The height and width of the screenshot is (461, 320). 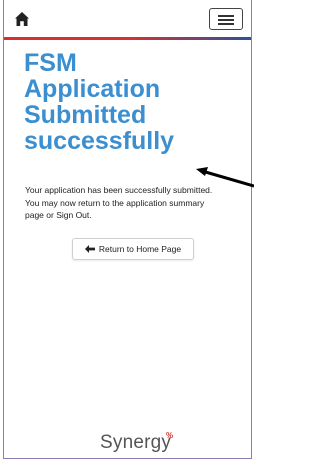 What do you see at coordinates (22, 19) in the screenshot?
I see `home-icon` at bounding box center [22, 19].